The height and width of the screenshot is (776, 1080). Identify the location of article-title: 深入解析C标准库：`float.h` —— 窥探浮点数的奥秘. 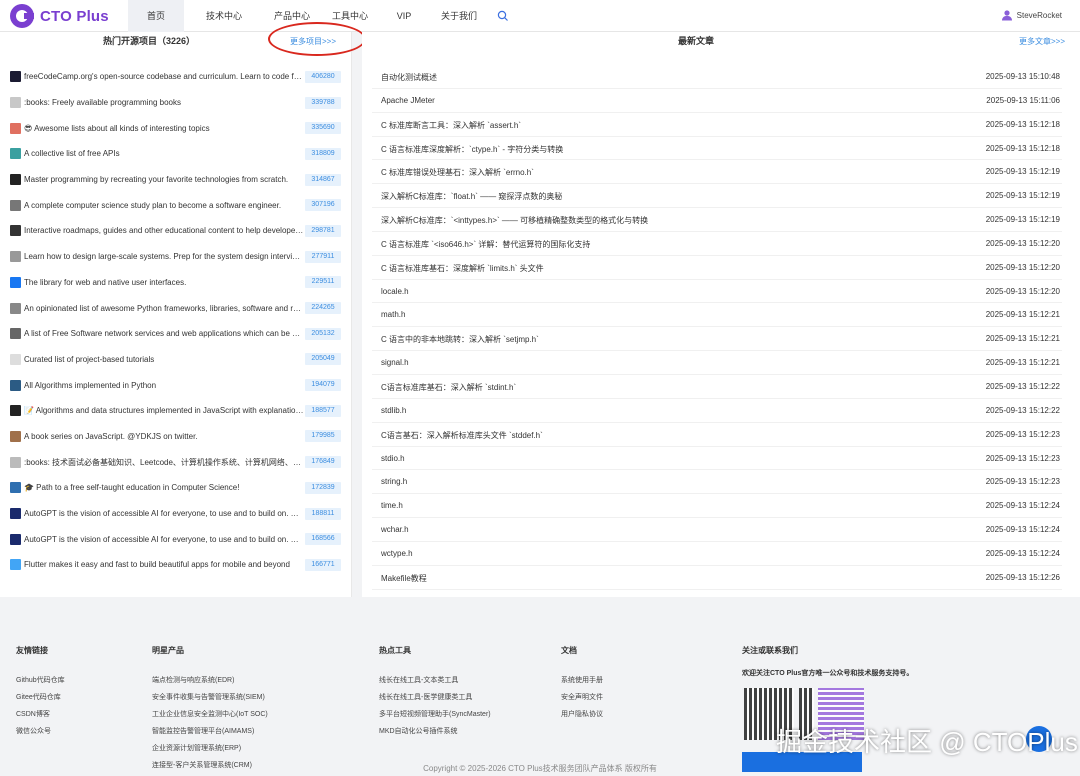
(471, 196).